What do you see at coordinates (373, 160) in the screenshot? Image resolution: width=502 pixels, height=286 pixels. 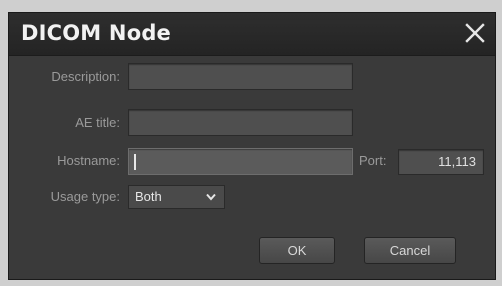 I see `port-label: Port:` at bounding box center [373, 160].